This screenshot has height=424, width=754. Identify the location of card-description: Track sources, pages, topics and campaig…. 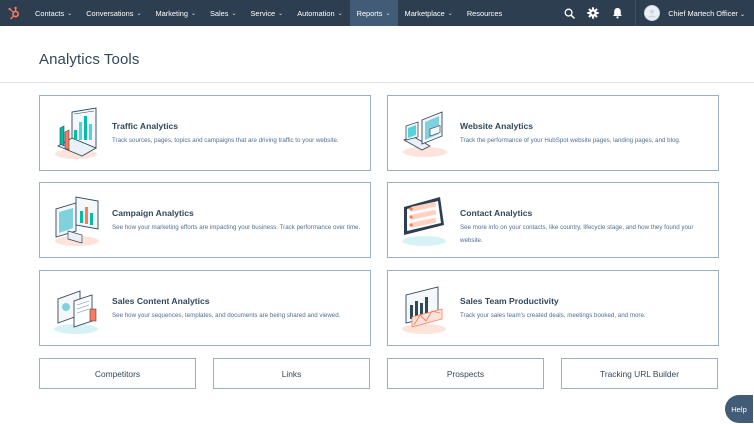
(225, 140).